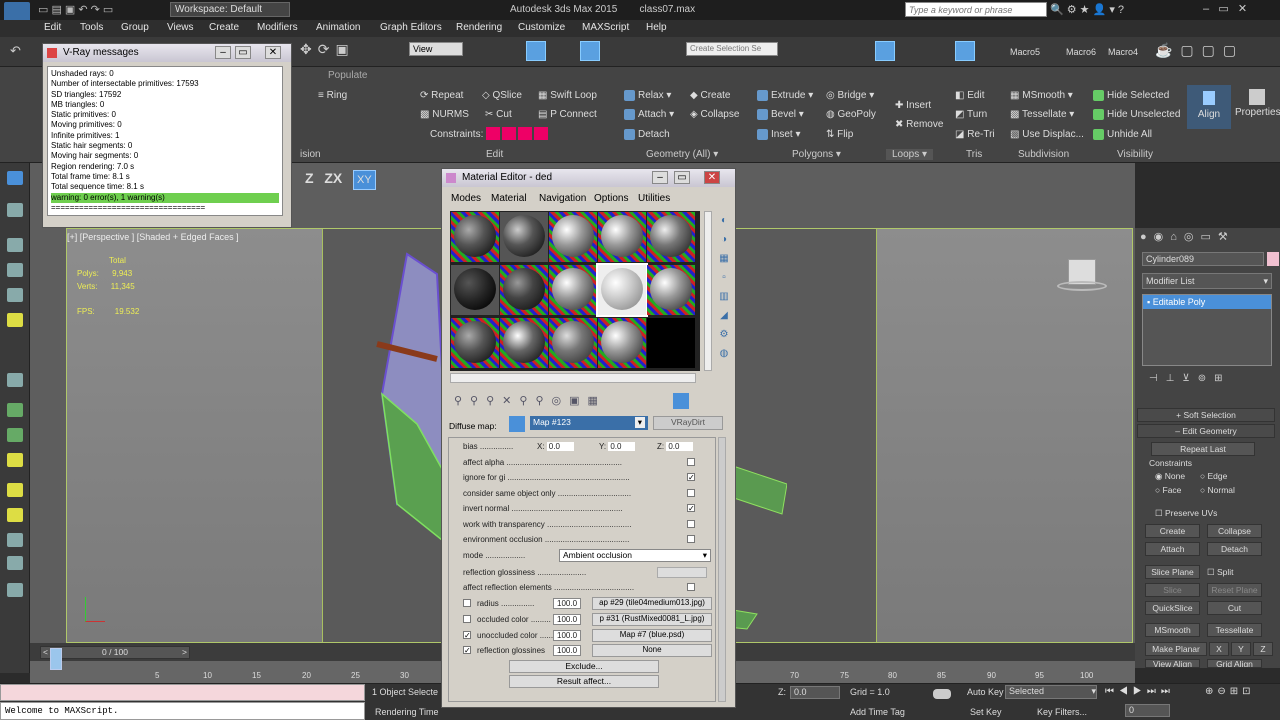  I want to click on menu-modes: Modes, so click(466, 198).